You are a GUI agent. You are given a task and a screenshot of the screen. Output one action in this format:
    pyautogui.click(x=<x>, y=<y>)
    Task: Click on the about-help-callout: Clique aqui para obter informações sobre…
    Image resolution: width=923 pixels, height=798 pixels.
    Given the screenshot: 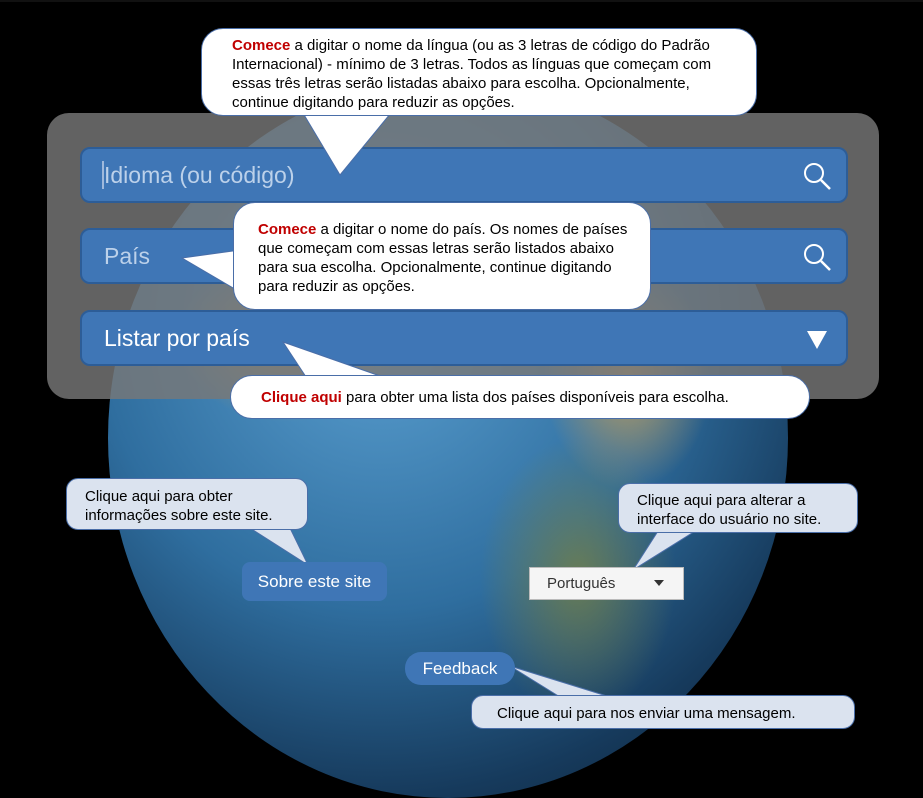 What is the action you would take?
    pyautogui.click(x=187, y=504)
    